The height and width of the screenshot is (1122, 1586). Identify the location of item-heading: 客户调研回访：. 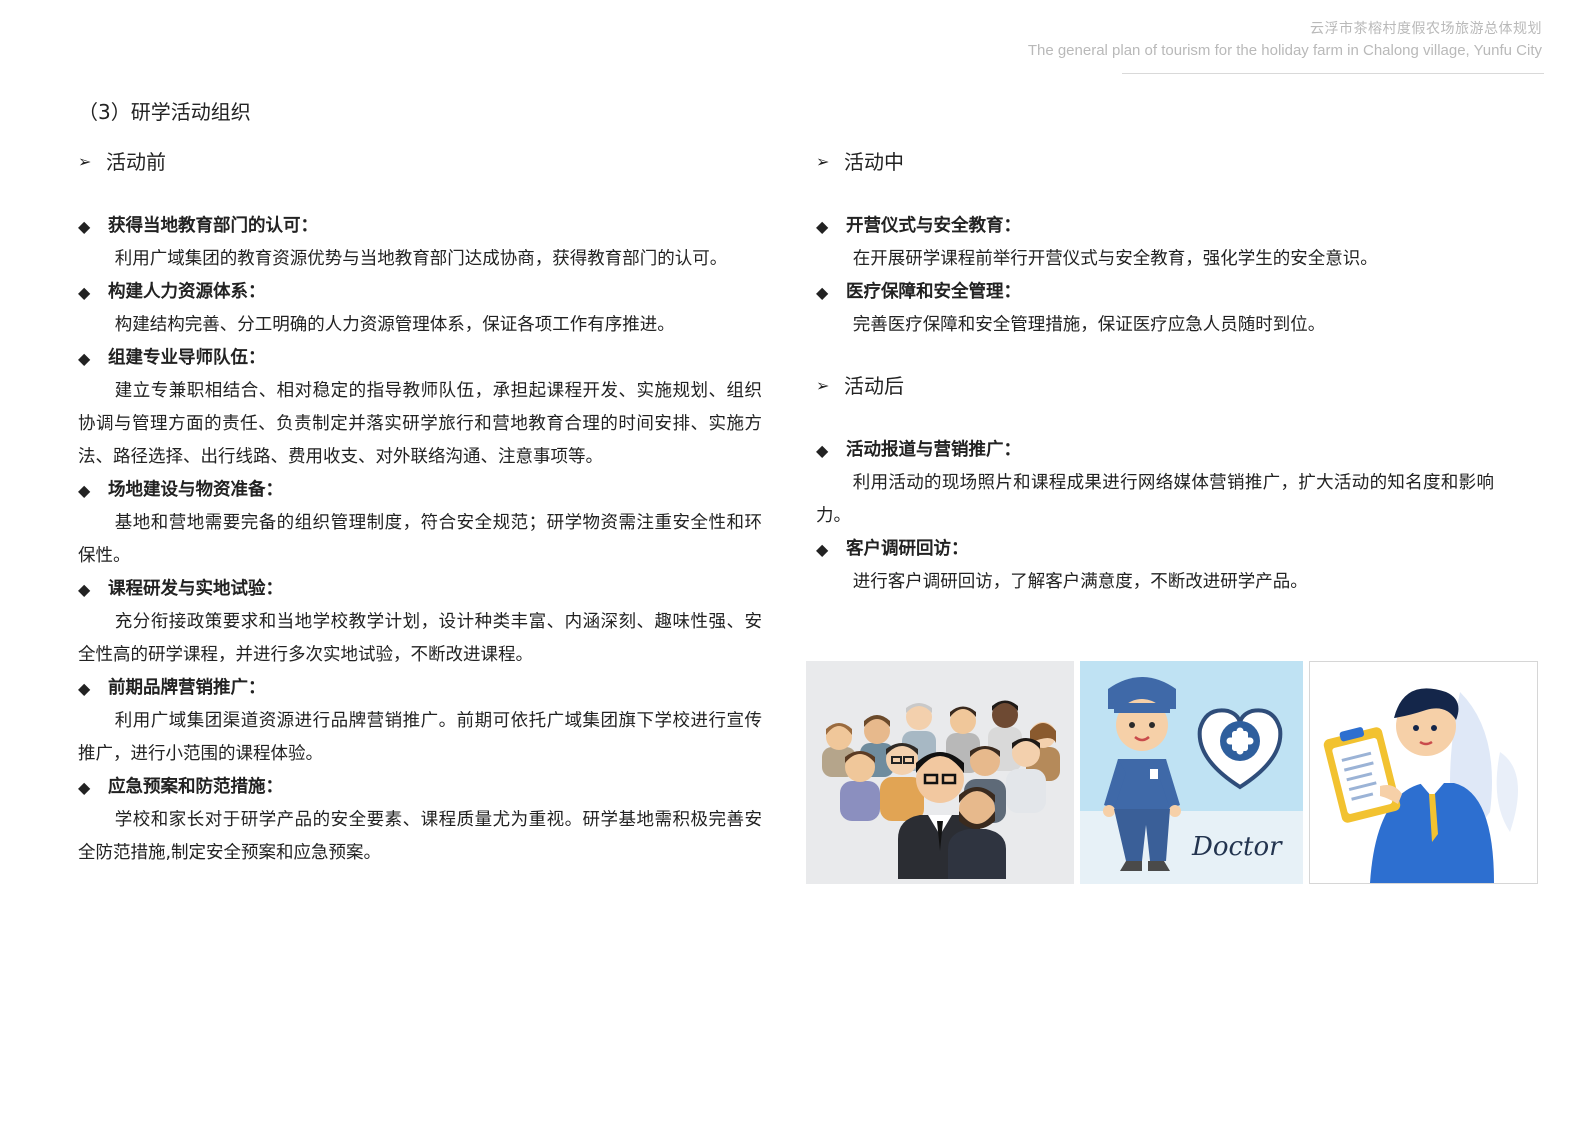
(907, 549).